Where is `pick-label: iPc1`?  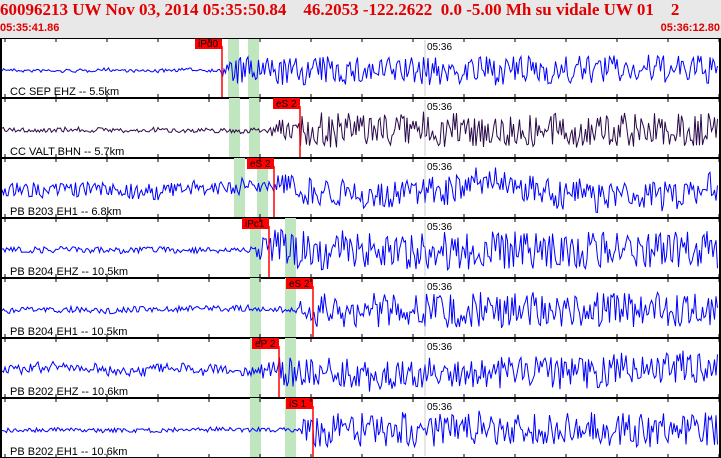 pick-label: iPc1 is located at coordinates (255, 224).